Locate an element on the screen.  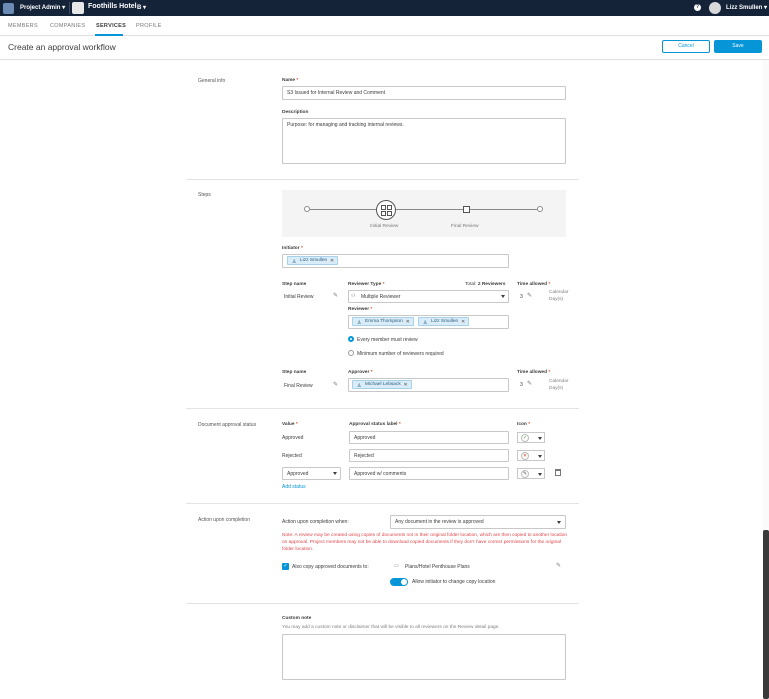
approver-label: Approver * is located at coordinates (360, 372).